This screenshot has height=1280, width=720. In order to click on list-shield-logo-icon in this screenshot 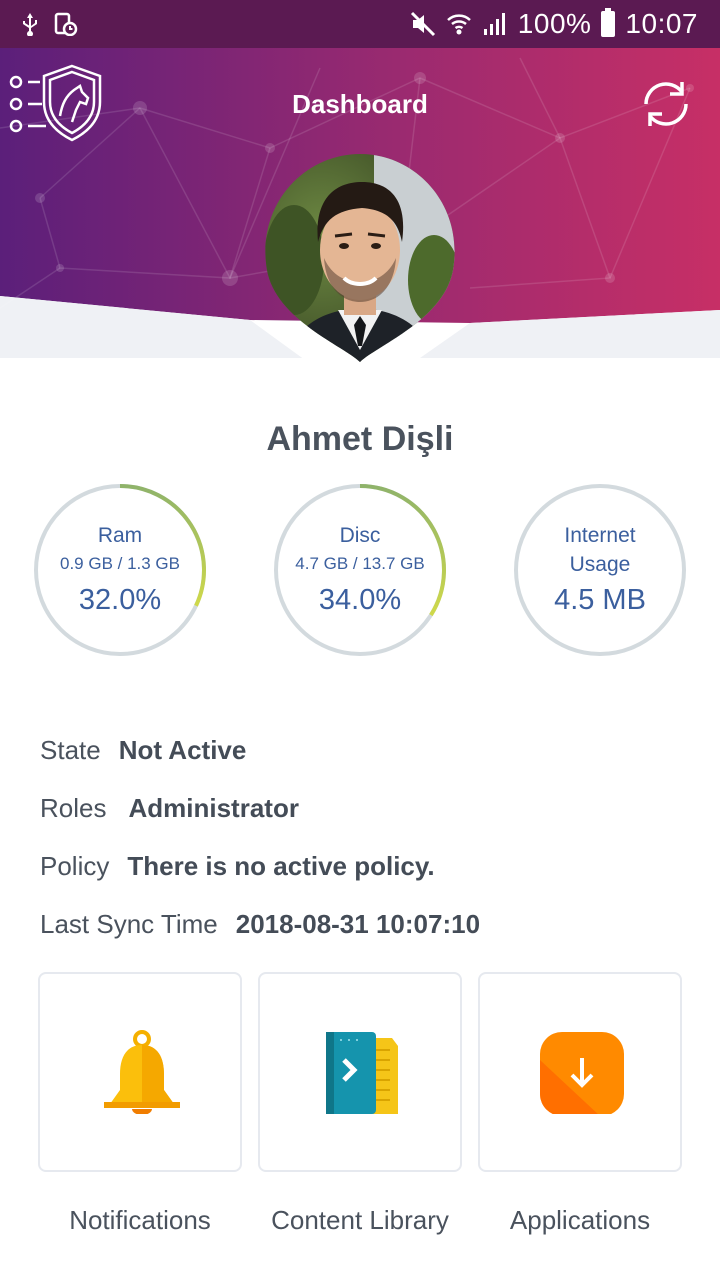, I will do `click(55, 103)`.